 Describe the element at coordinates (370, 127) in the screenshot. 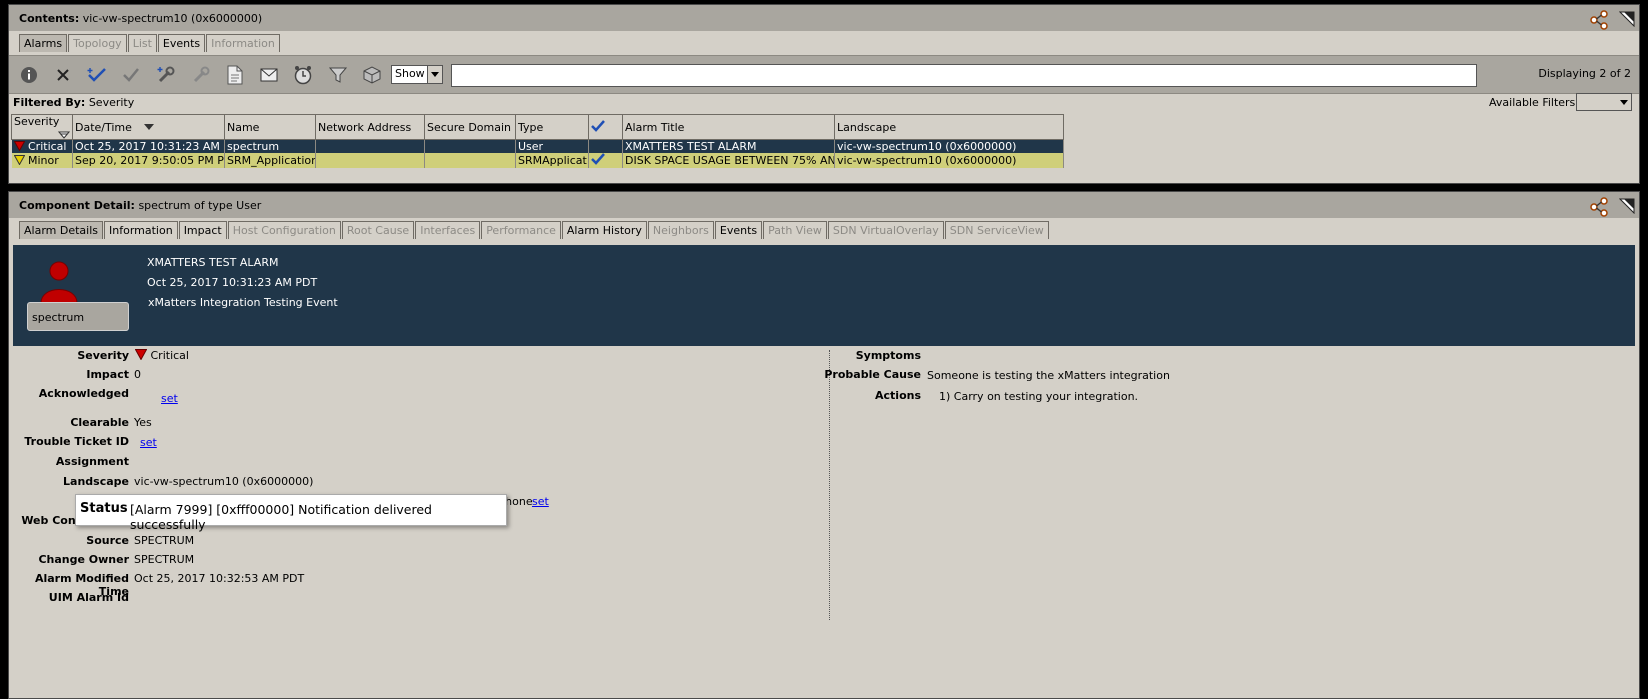

I see `column-header-network-address: Network Address` at that location.